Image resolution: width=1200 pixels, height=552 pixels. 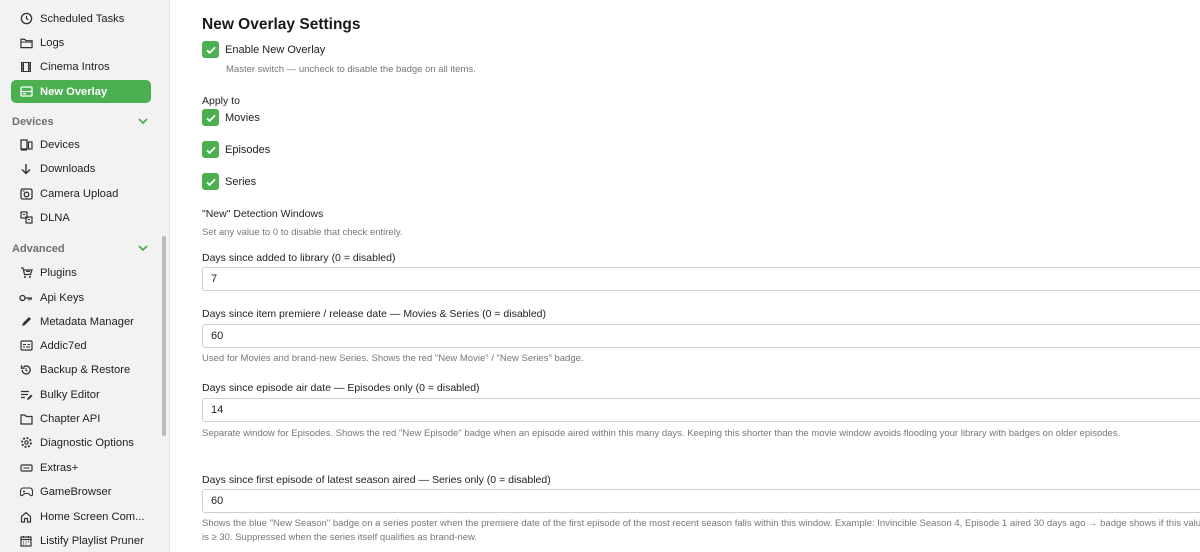 I want to click on days-episode-air-input, so click(x=701, y=410).